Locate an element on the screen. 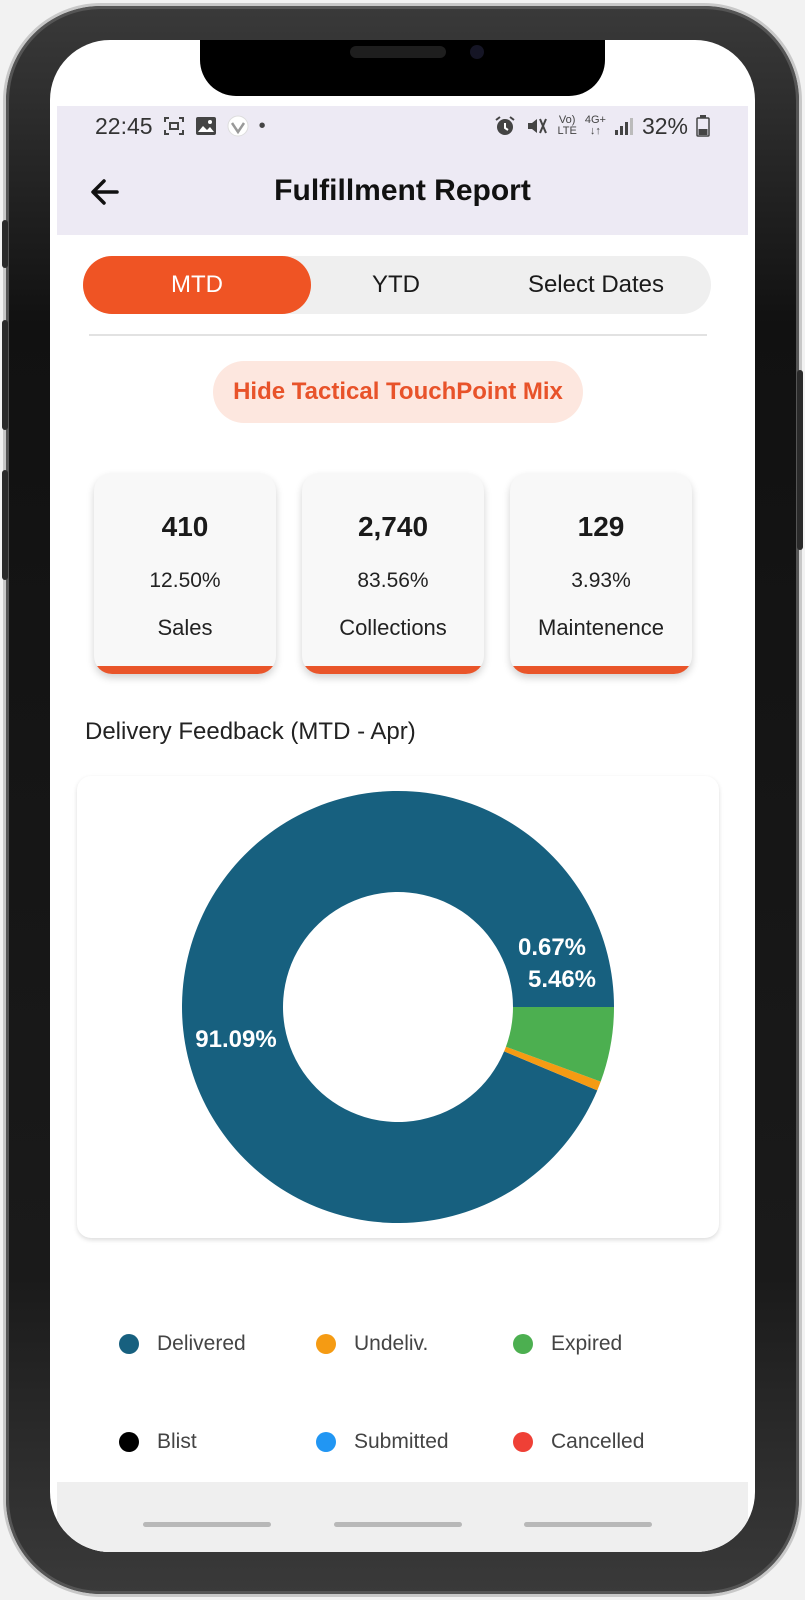  front-camera is located at coordinates (477, 52).